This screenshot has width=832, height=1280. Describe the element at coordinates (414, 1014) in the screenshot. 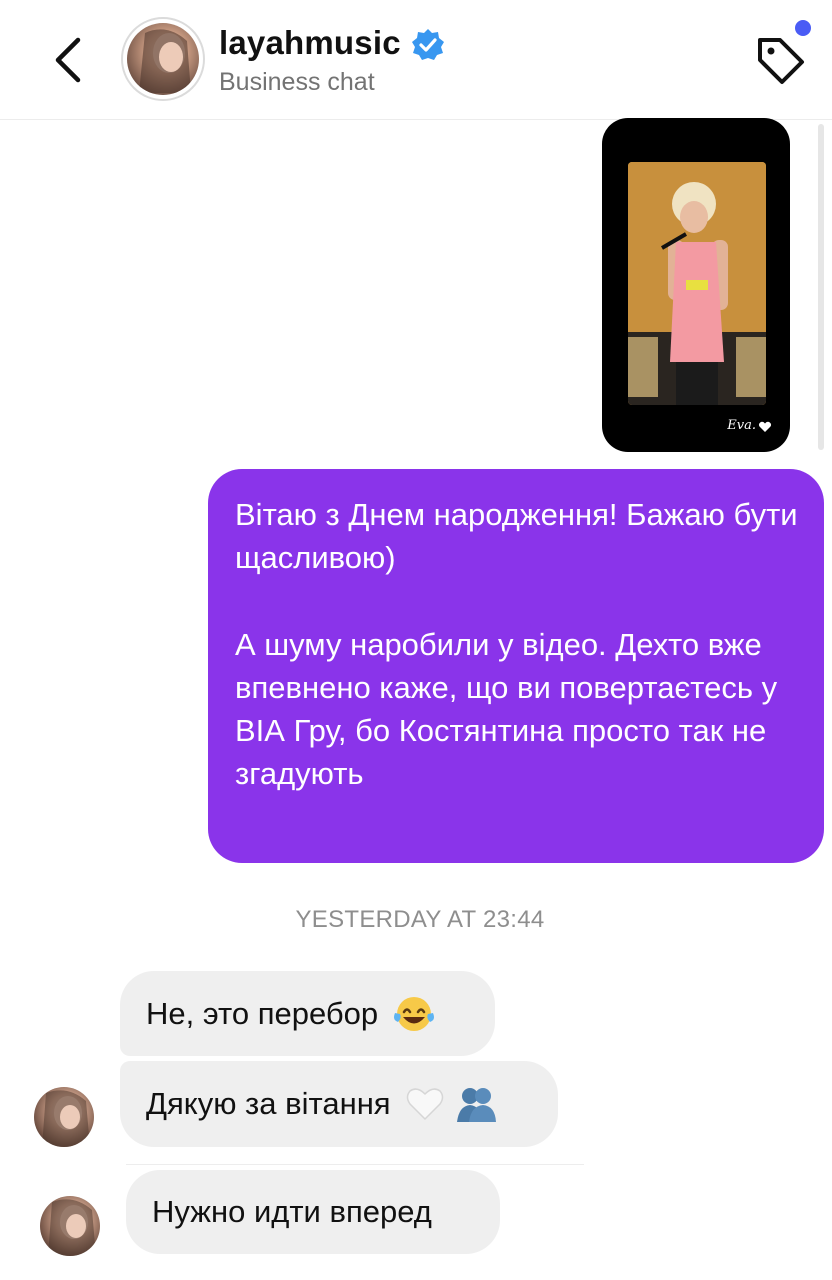

I see `tears-of-joy-emoji-icon` at that location.